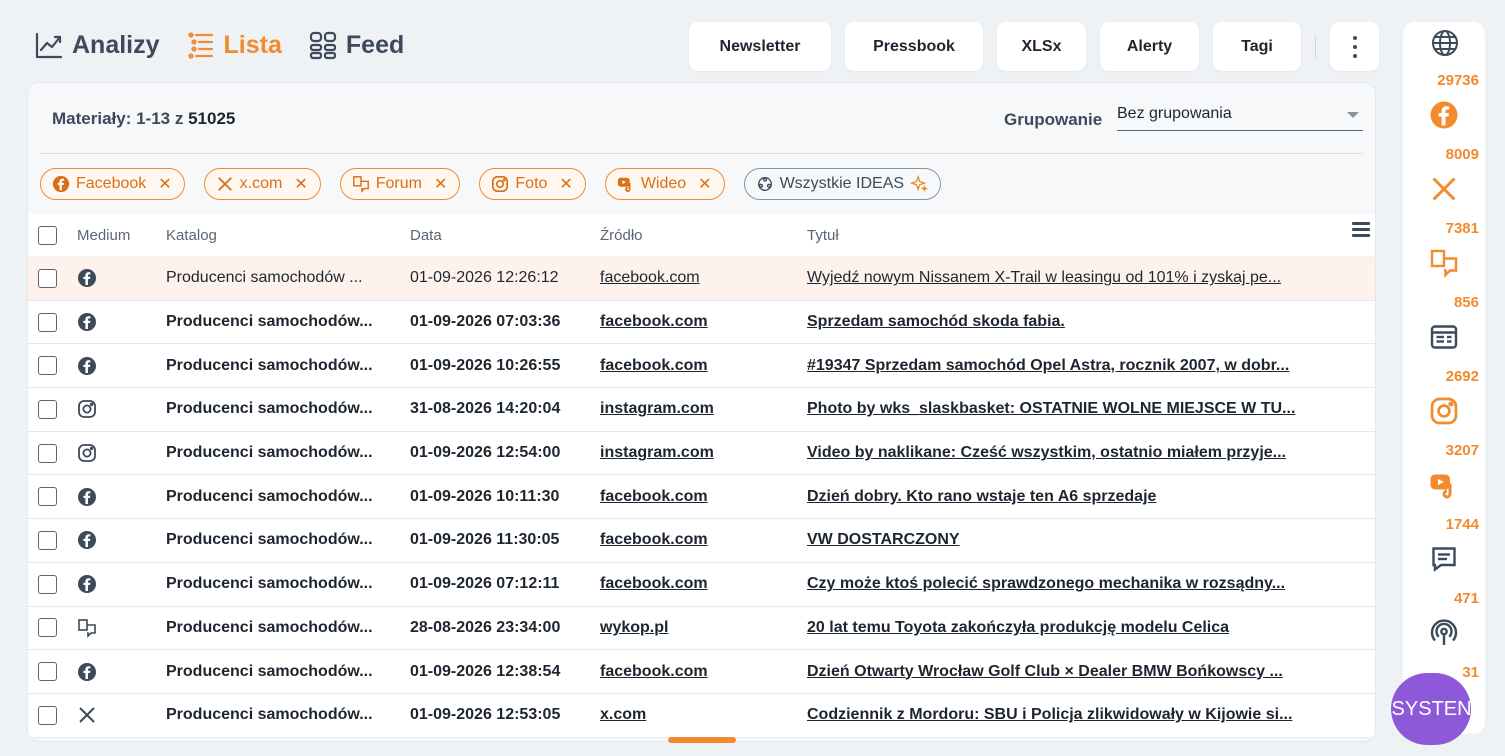 The image size is (1505, 756). I want to click on cell-data: 01-09-2026 07:12:11, so click(485, 584).